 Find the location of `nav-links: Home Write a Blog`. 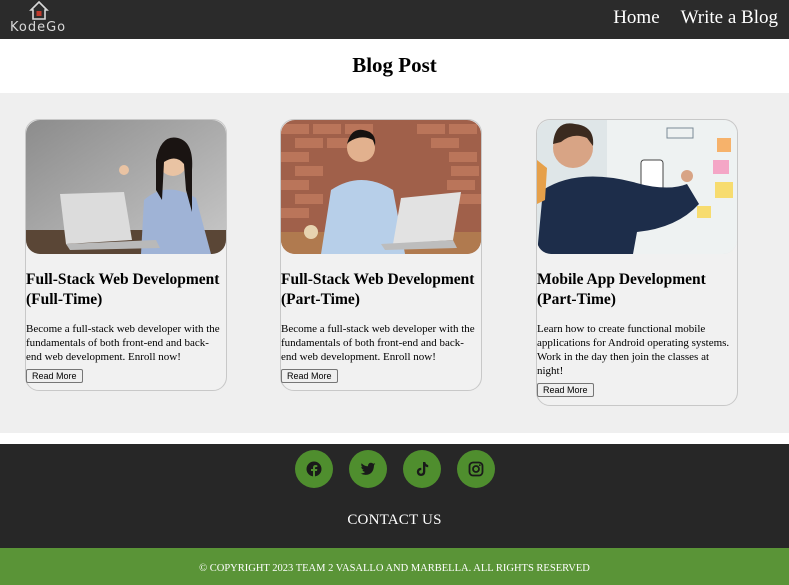

nav-links: Home Write a Blog is located at coordinates (695, 18).